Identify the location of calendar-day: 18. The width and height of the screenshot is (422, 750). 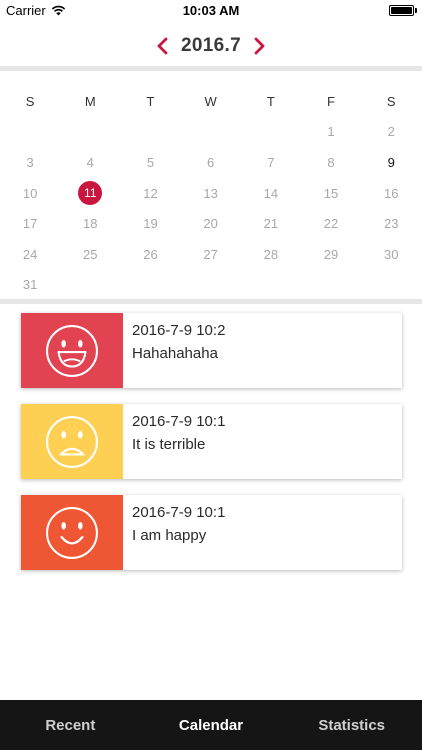
(90, 223).